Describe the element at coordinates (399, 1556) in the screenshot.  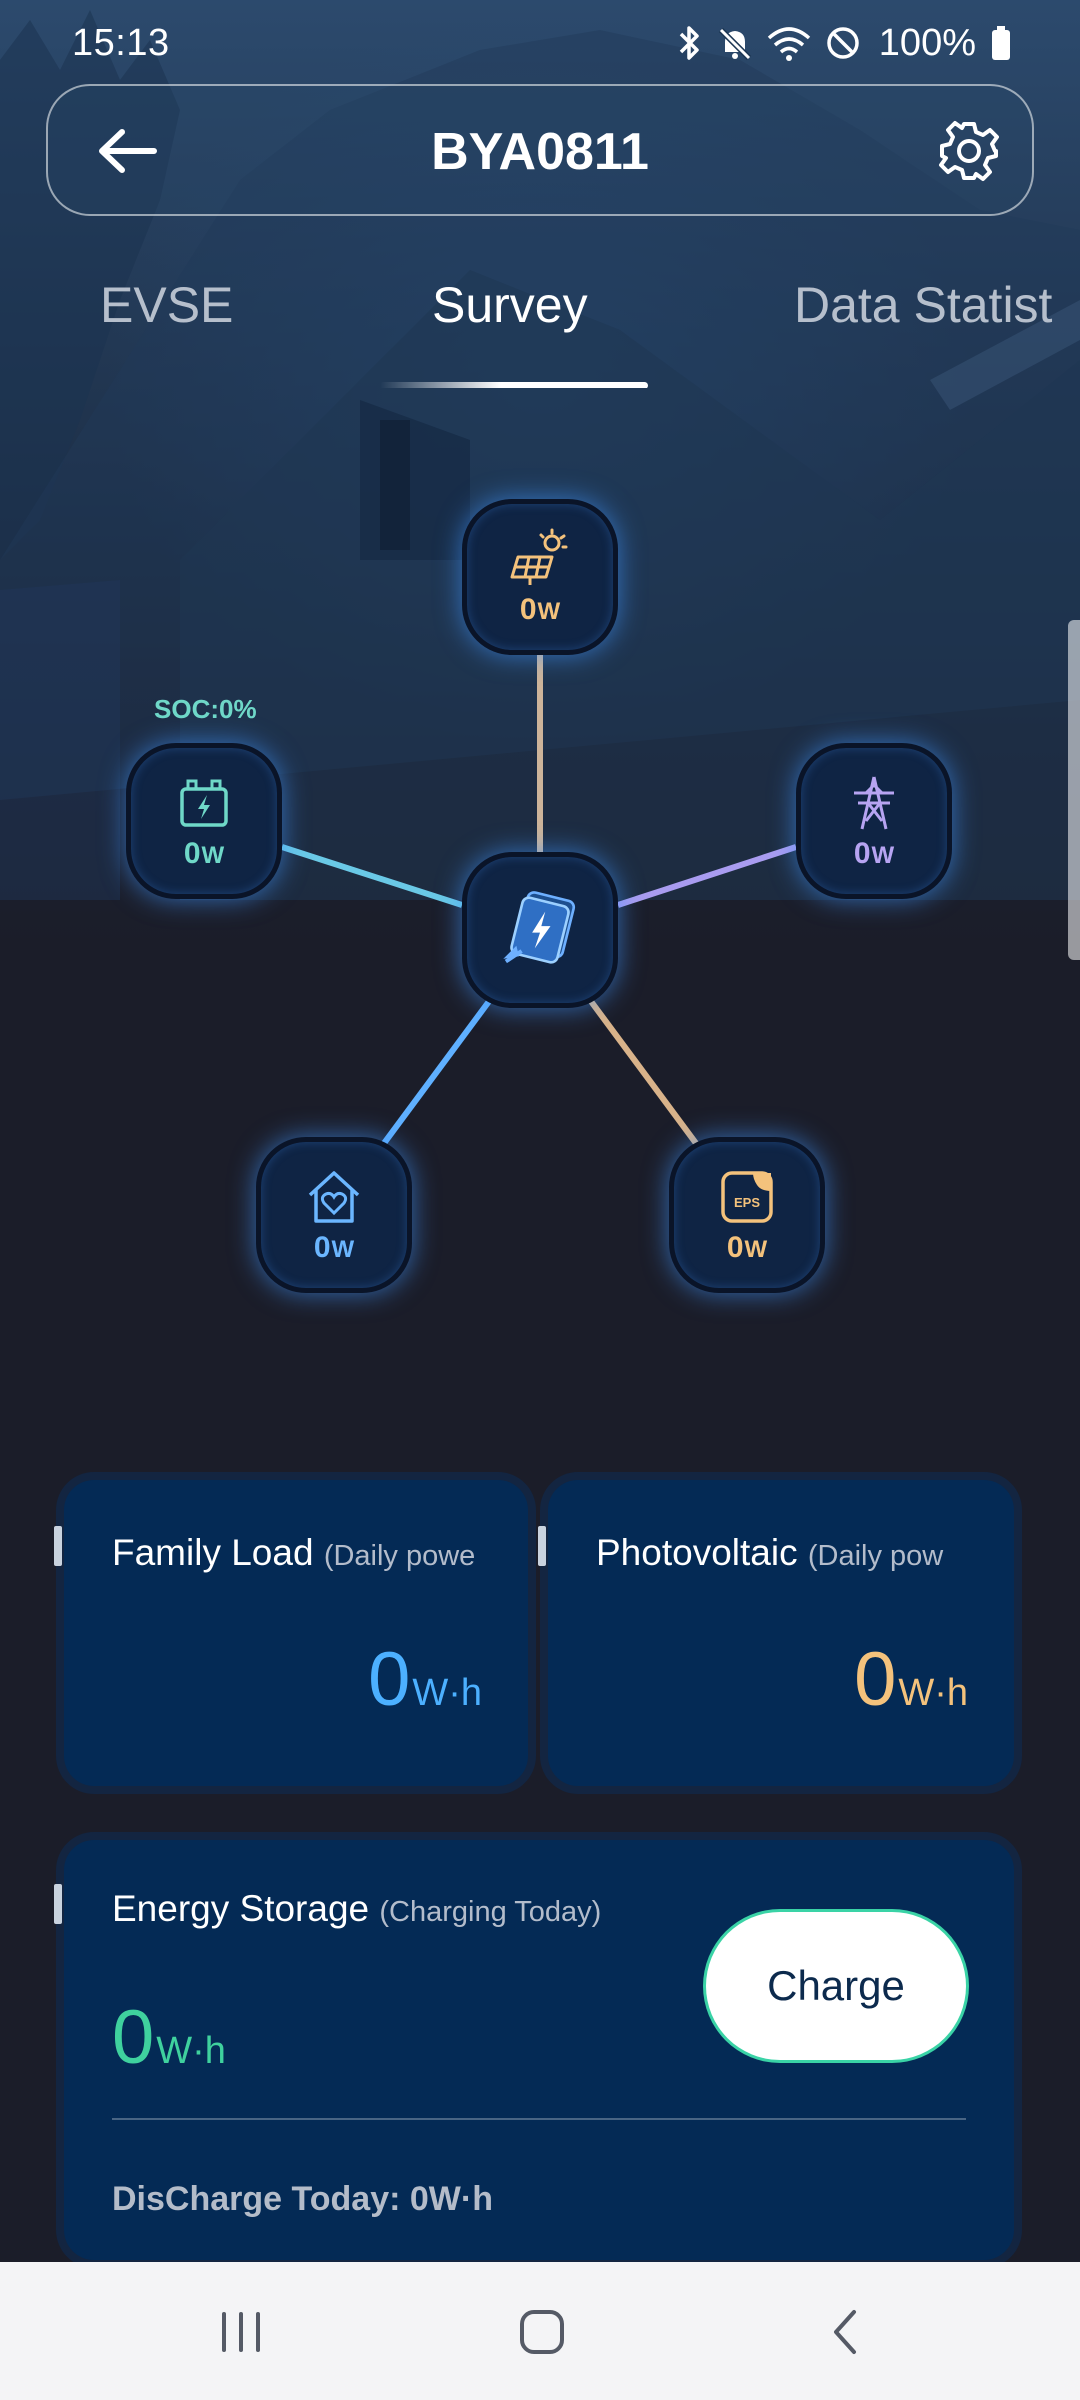
I see `family-load-subtitle: (Daily powe` at that location.